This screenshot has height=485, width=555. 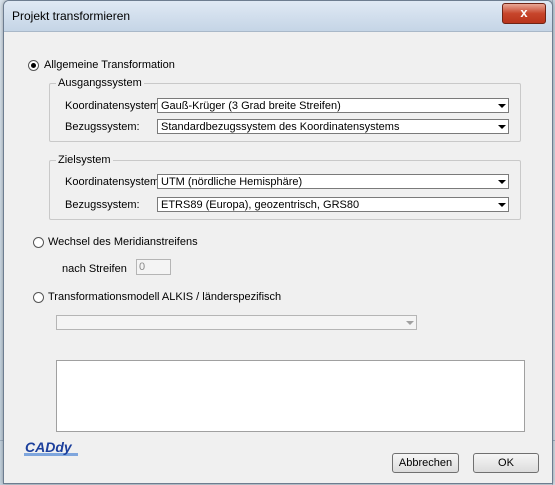 I want to click on target-coord-system-select: UTM (nördliche Hemisphäre), so click(x=333, y=181).